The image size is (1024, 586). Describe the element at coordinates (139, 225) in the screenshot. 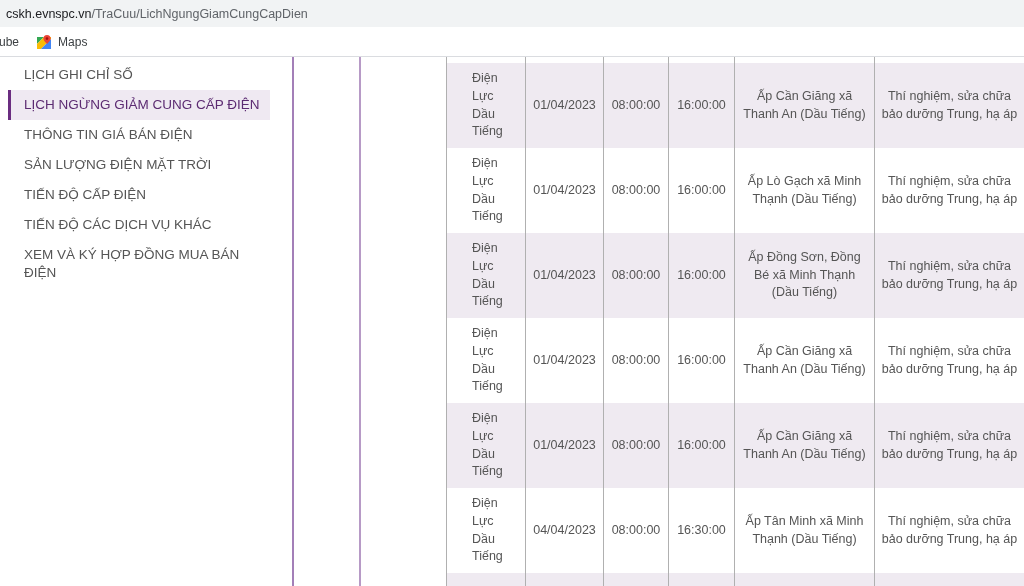

I see `sidebar-item: TIẾN ĐỘ CÁC DỊCH VỤ KHÁC` at that location.